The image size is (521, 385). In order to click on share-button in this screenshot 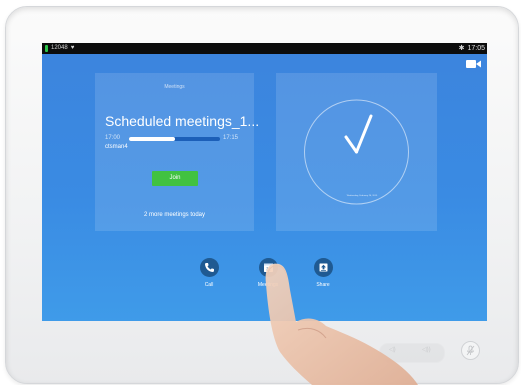, I will do `click(323, 267)`.